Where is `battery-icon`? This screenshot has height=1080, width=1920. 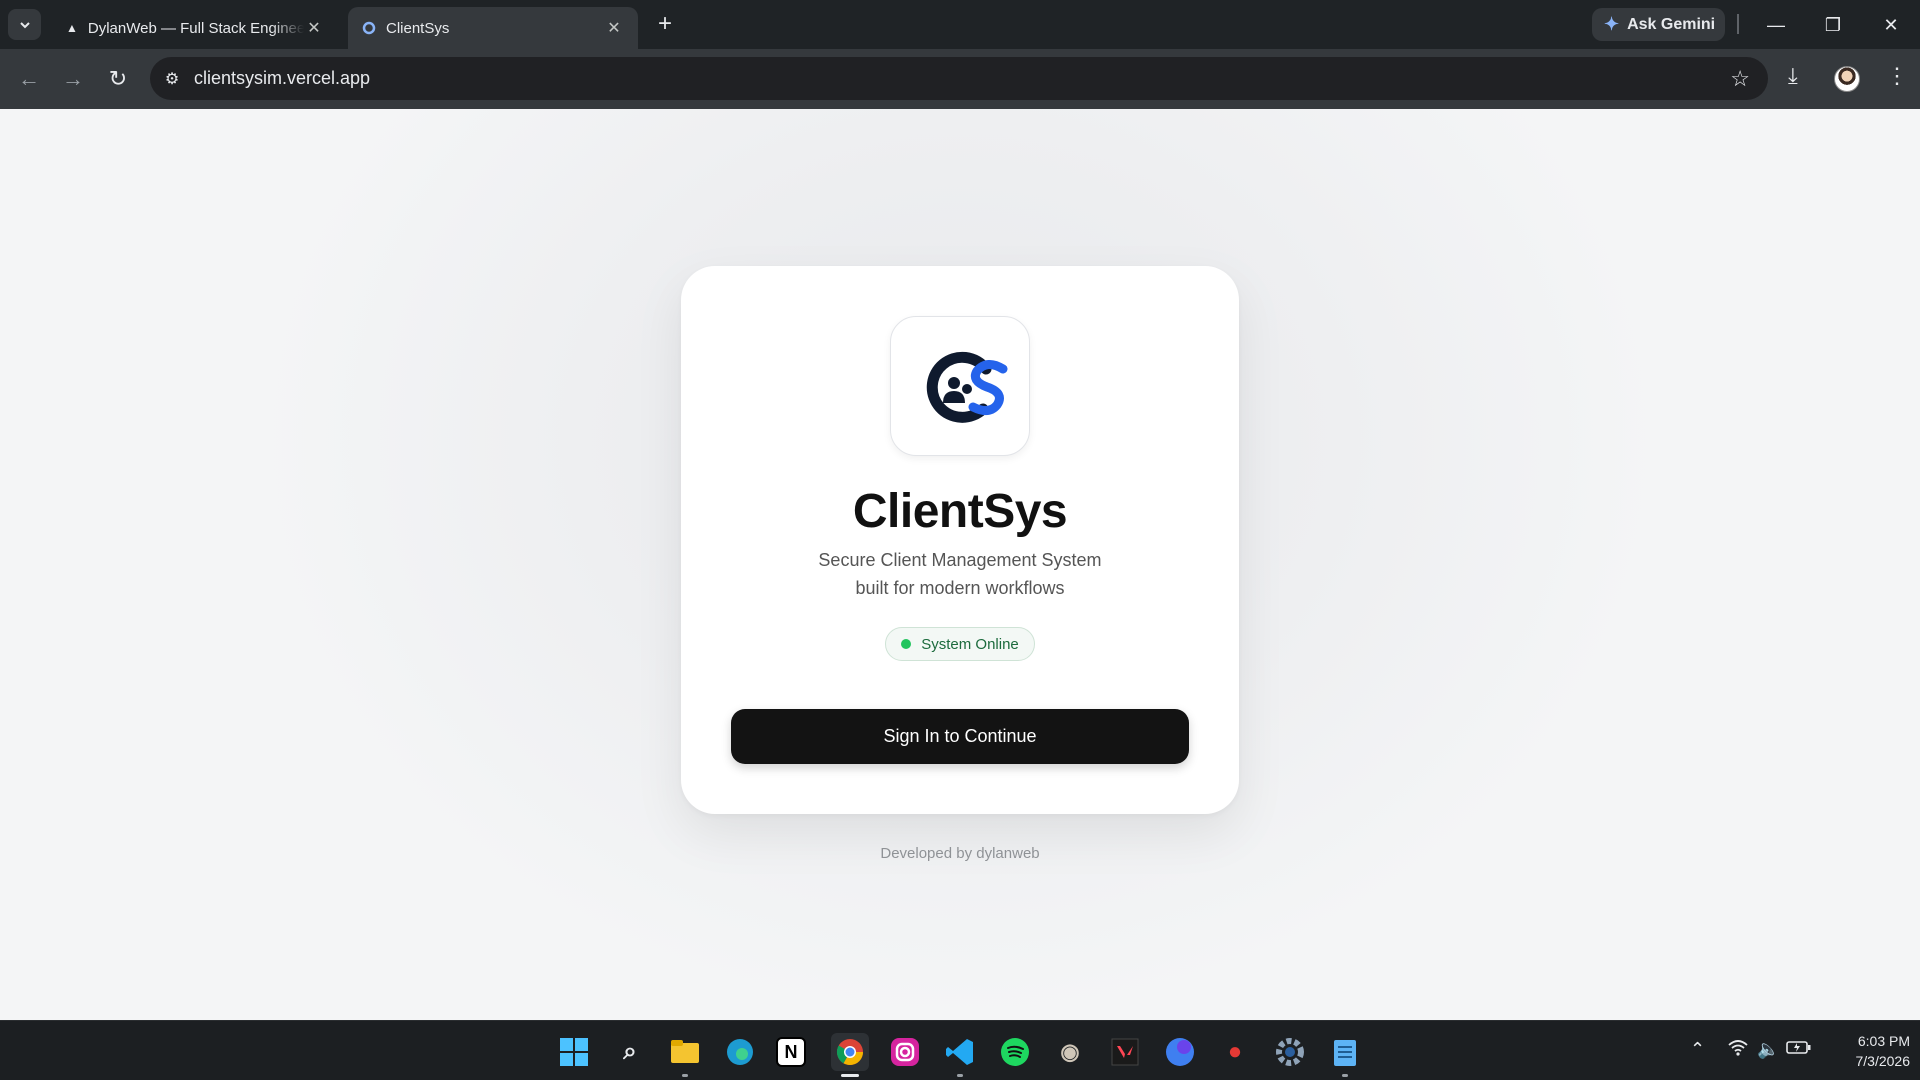 battery-icon is located at coordinates (1799, 1049).